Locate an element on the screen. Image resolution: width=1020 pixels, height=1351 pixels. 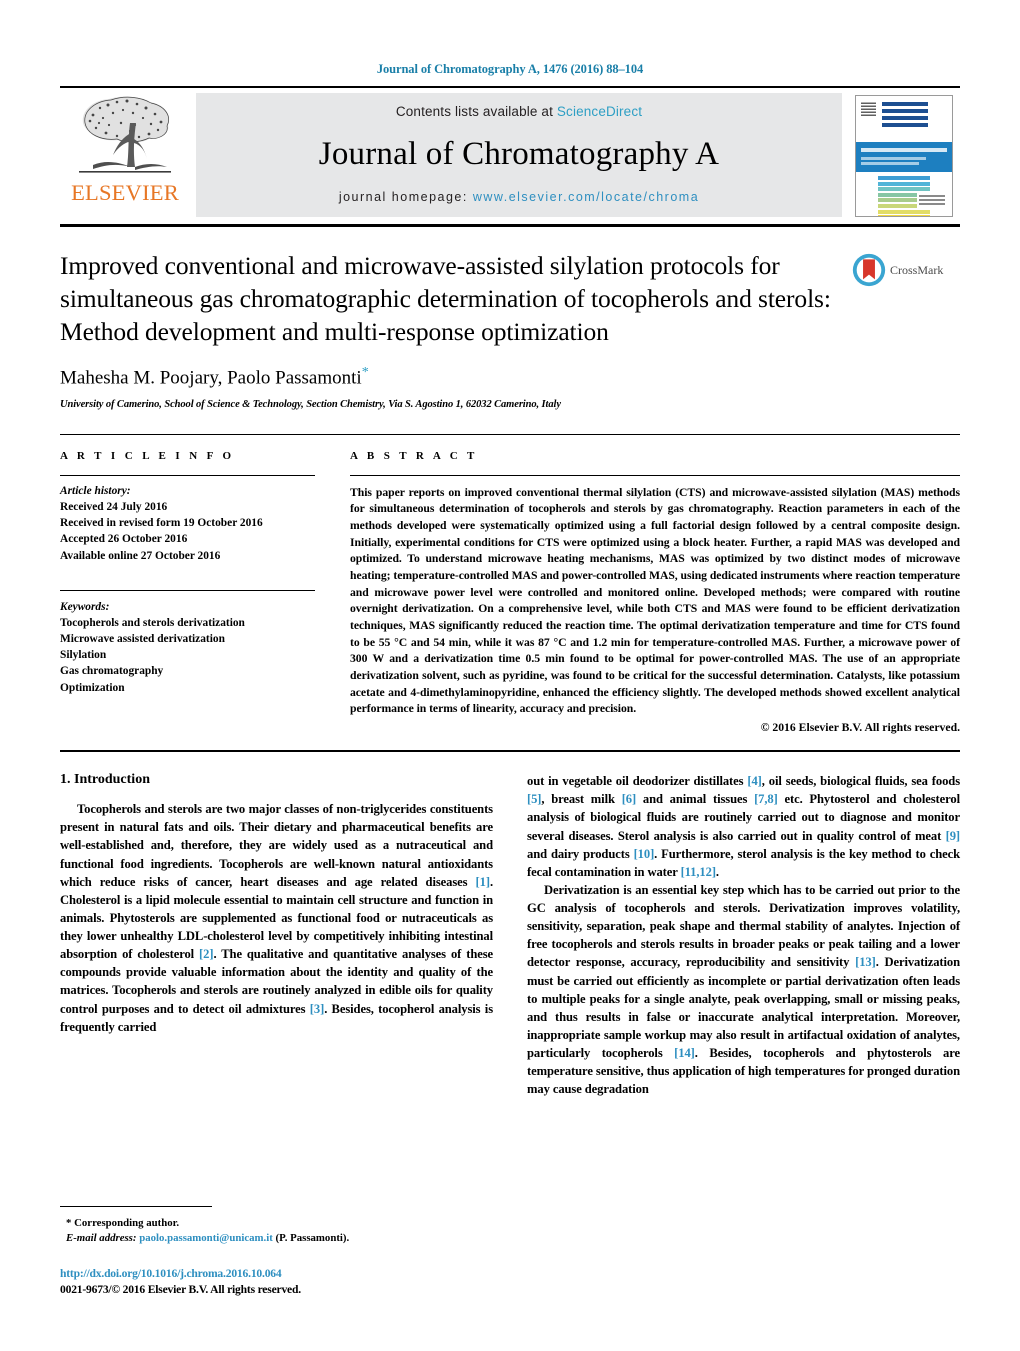
intro-cont-8: . is located at coordinates (717, 871).